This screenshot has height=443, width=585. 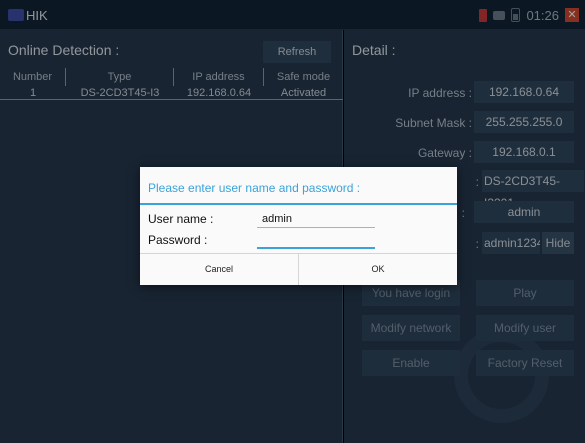 What do you see at coordinates (277, 219) in the screenshot?
I see `username-field: admin` at bounding box center [277, 219].